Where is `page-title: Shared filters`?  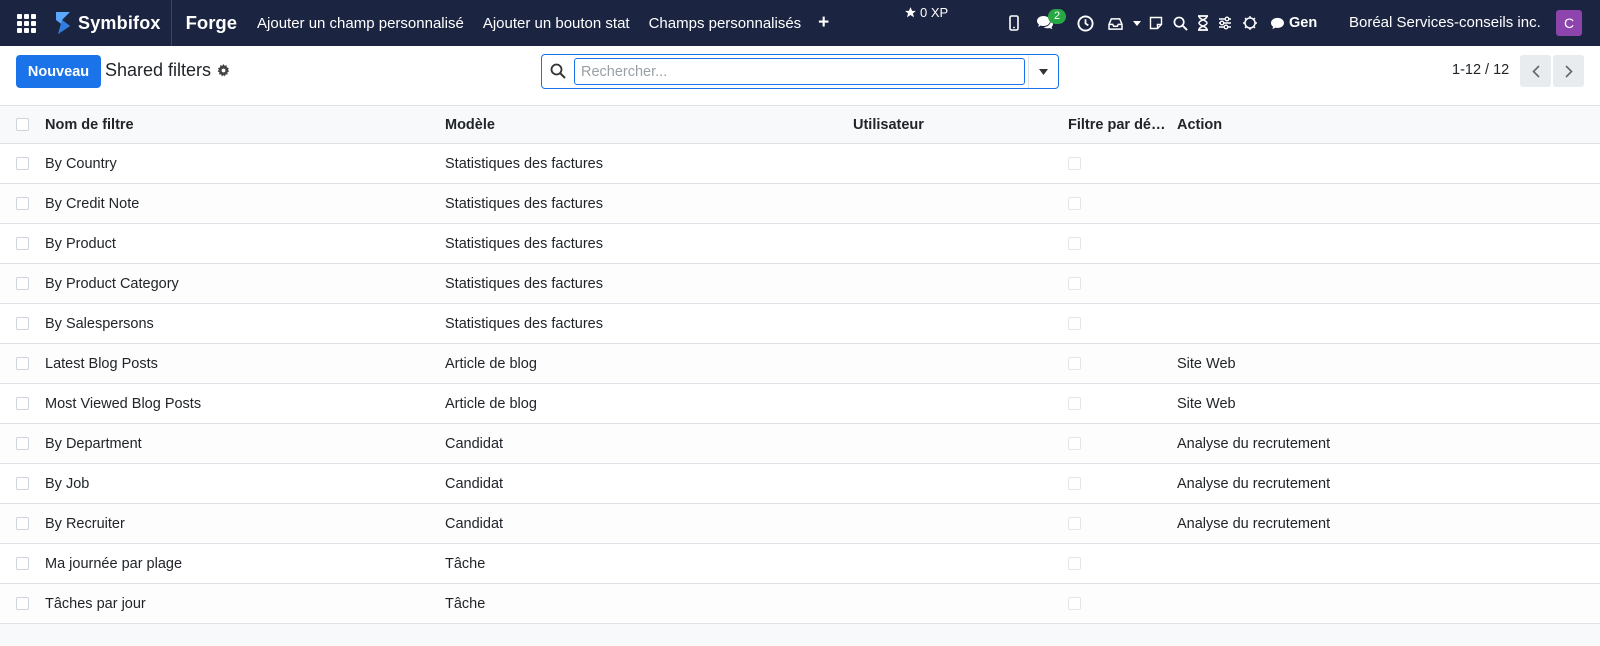 page-title: Shared filters is located at coordinates (158, 70).